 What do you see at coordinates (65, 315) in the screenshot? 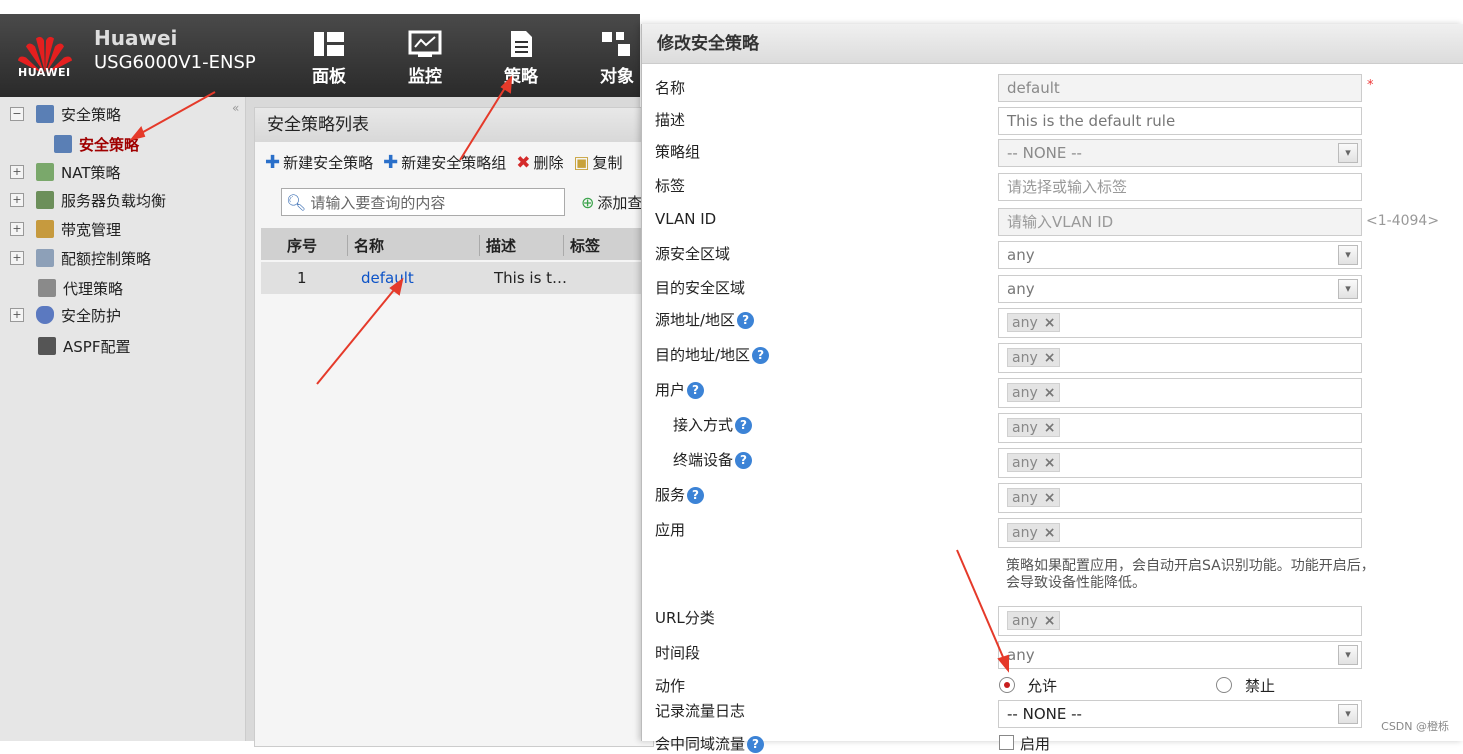
I see `sidebar-item-protection: + 安全防护` at bounding box center [65, 315].